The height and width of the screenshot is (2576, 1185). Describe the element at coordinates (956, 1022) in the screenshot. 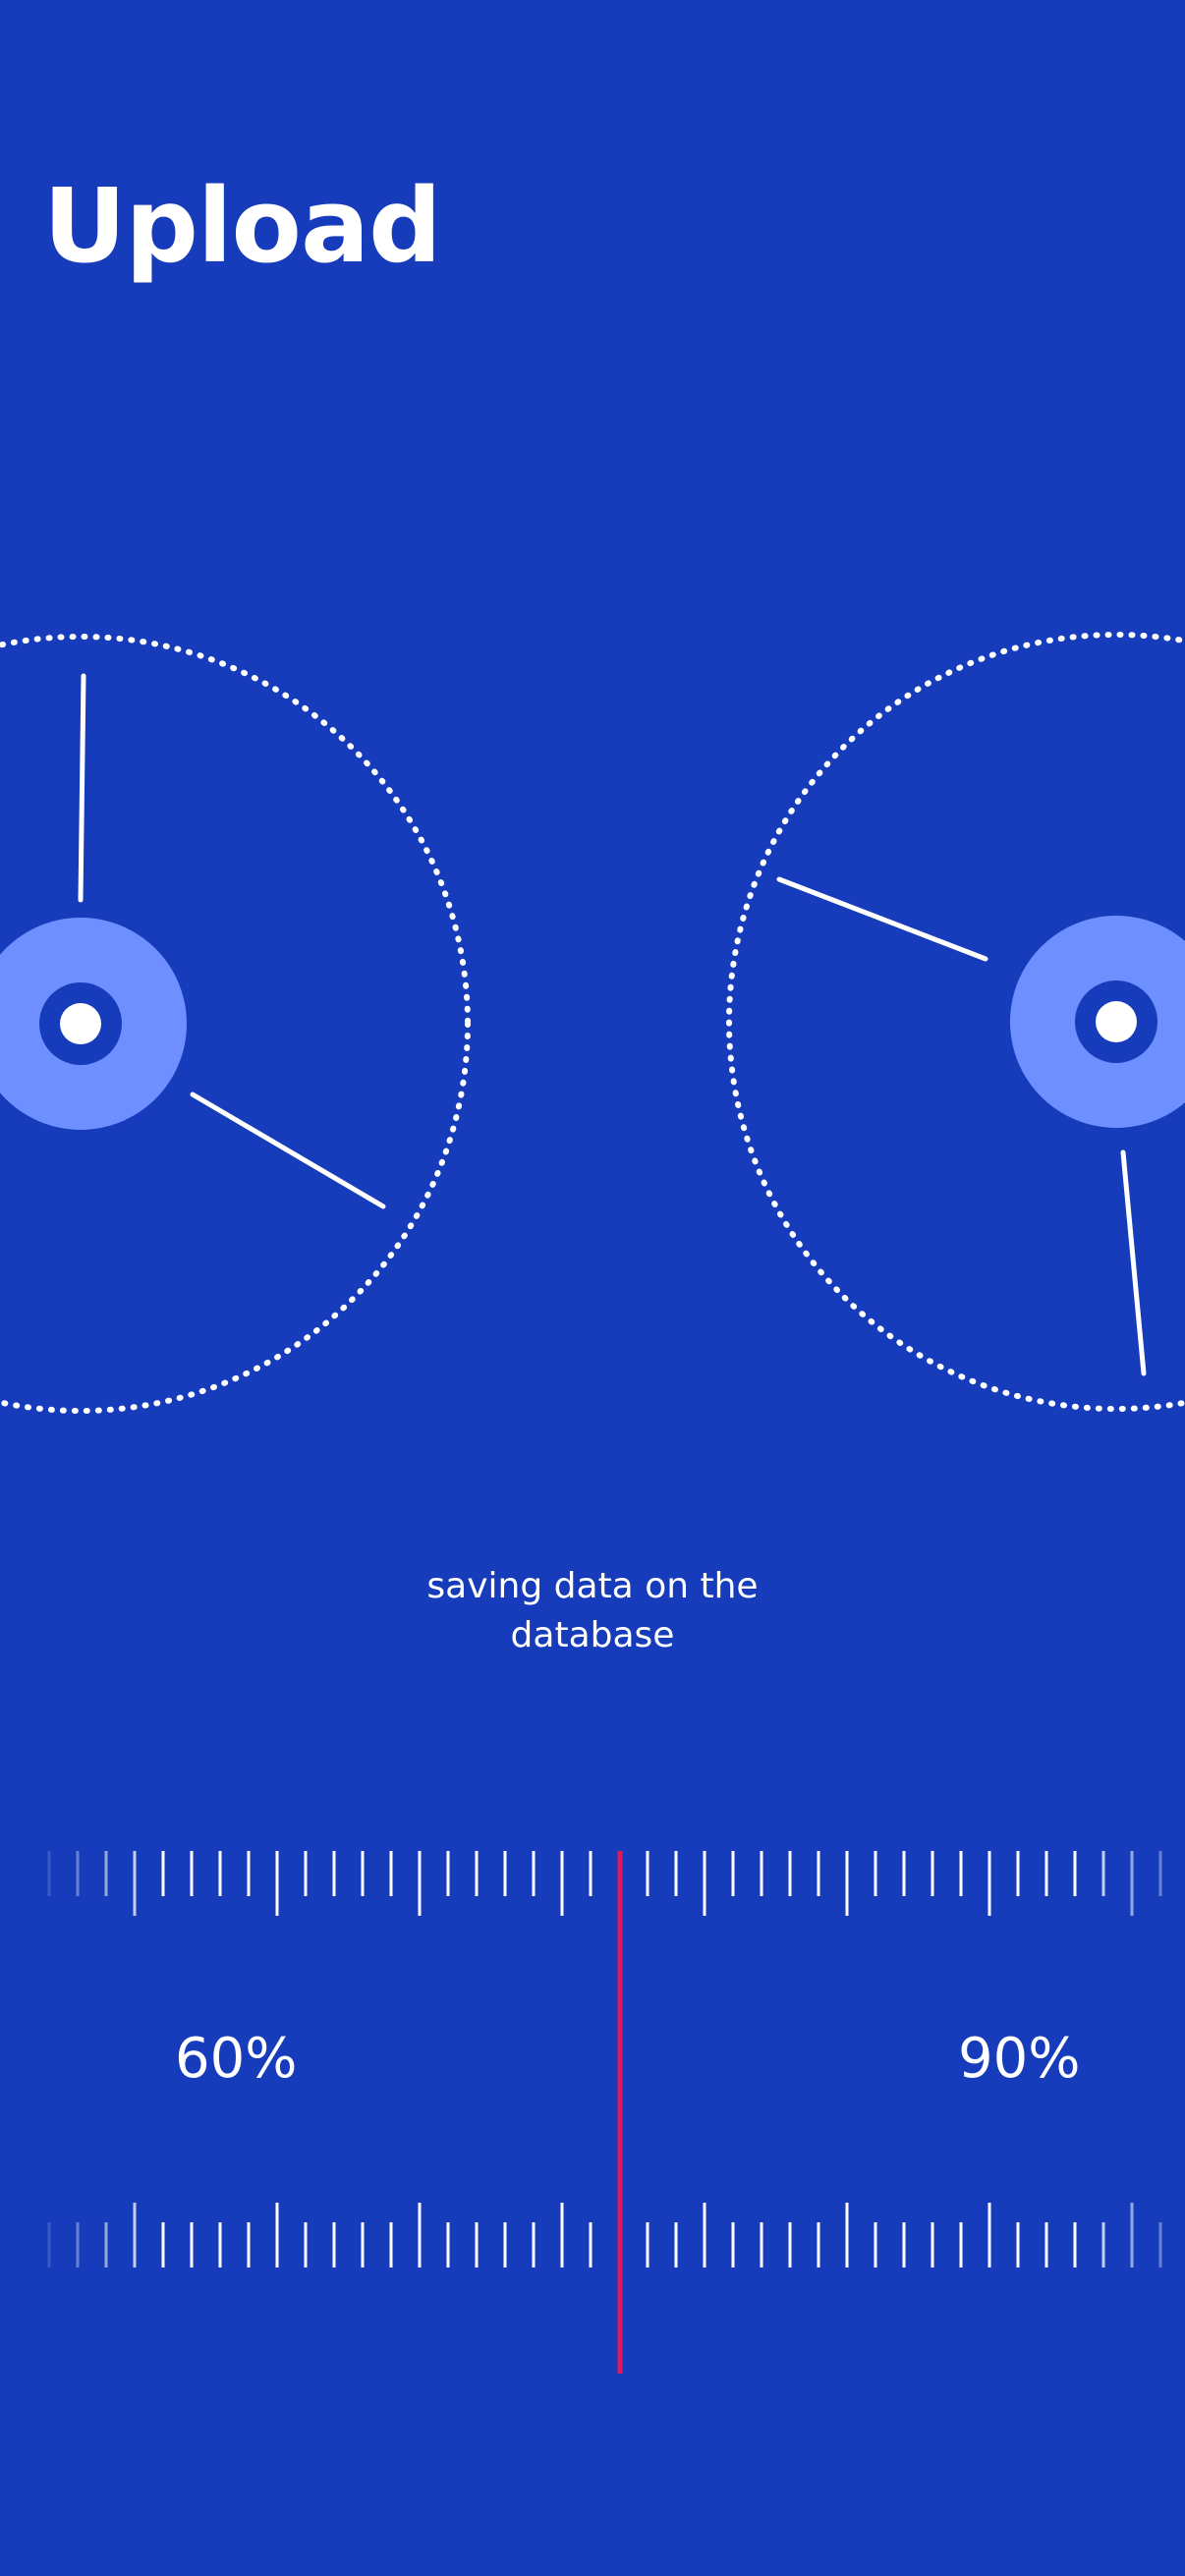

I see `right-reel-icon` at that location.